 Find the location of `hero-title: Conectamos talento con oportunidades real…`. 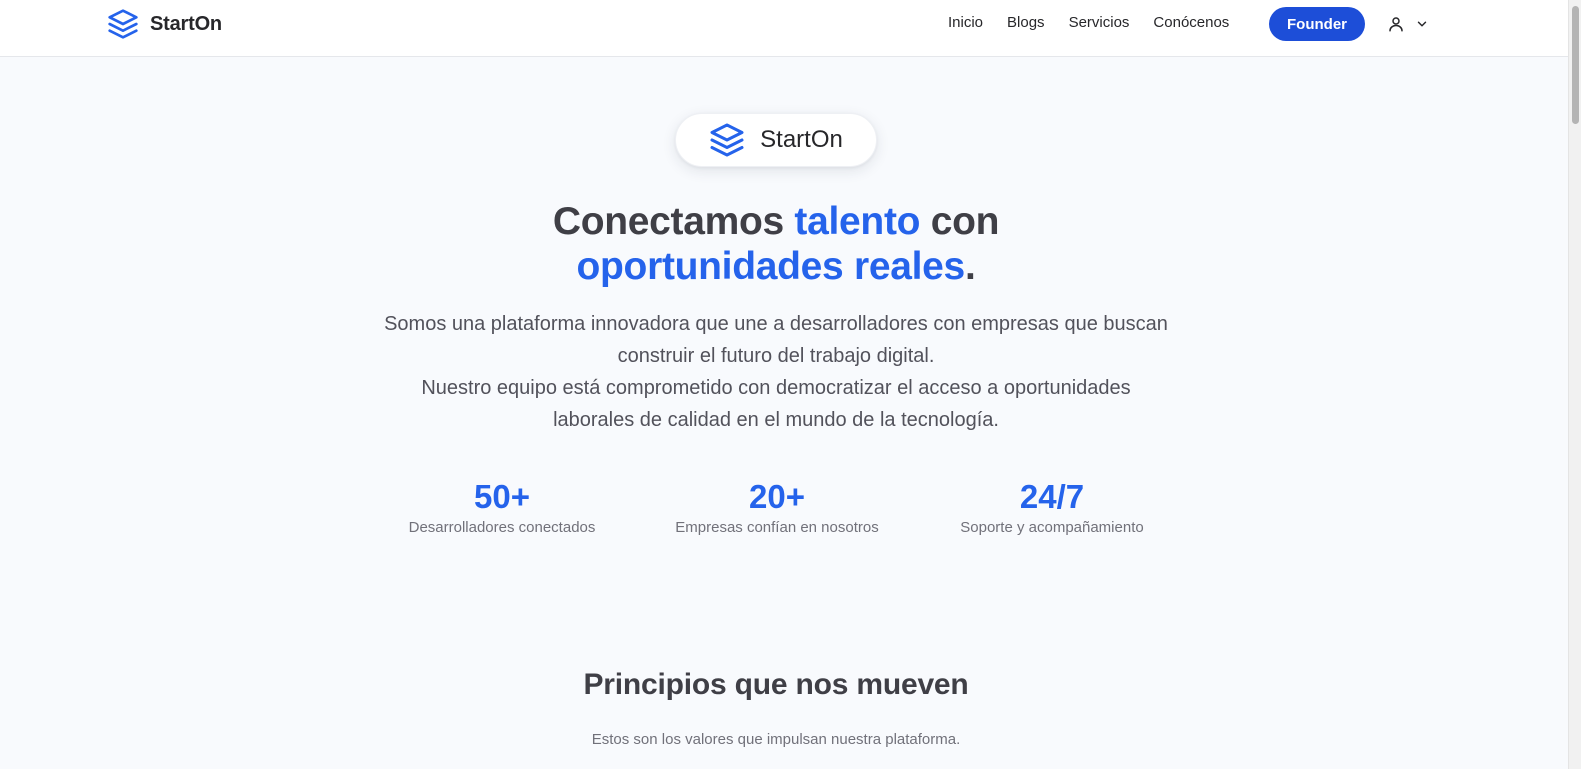

hero-title: Conectamos talento con oportunidades real… is located at coordinates (776, 244).